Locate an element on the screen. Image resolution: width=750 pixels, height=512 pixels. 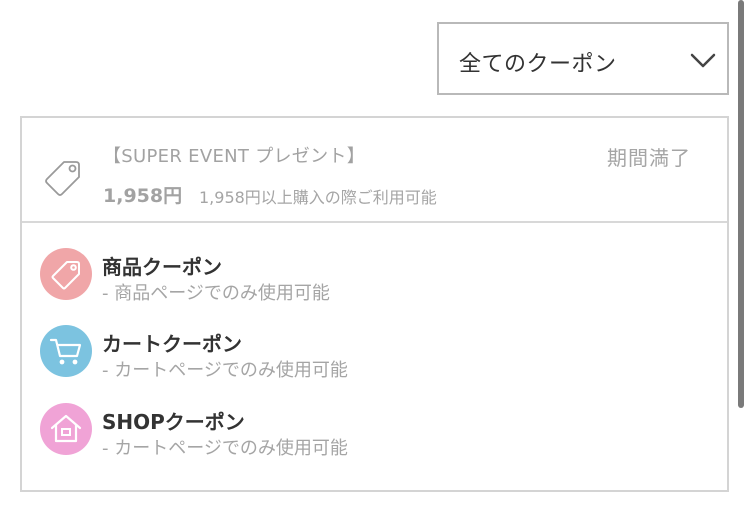
legend-item-product-coupon: 商品クーポン - 商品ページでのみ使用可能 is located at coordinates (370, 278).